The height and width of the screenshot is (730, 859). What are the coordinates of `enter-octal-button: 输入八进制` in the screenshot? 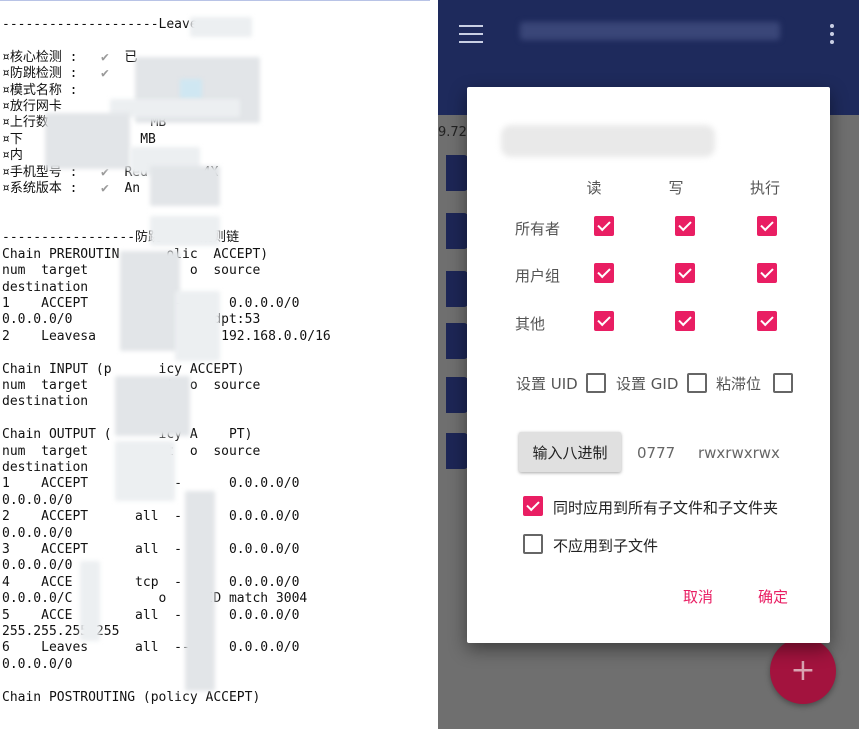 It's located at (570, 452).